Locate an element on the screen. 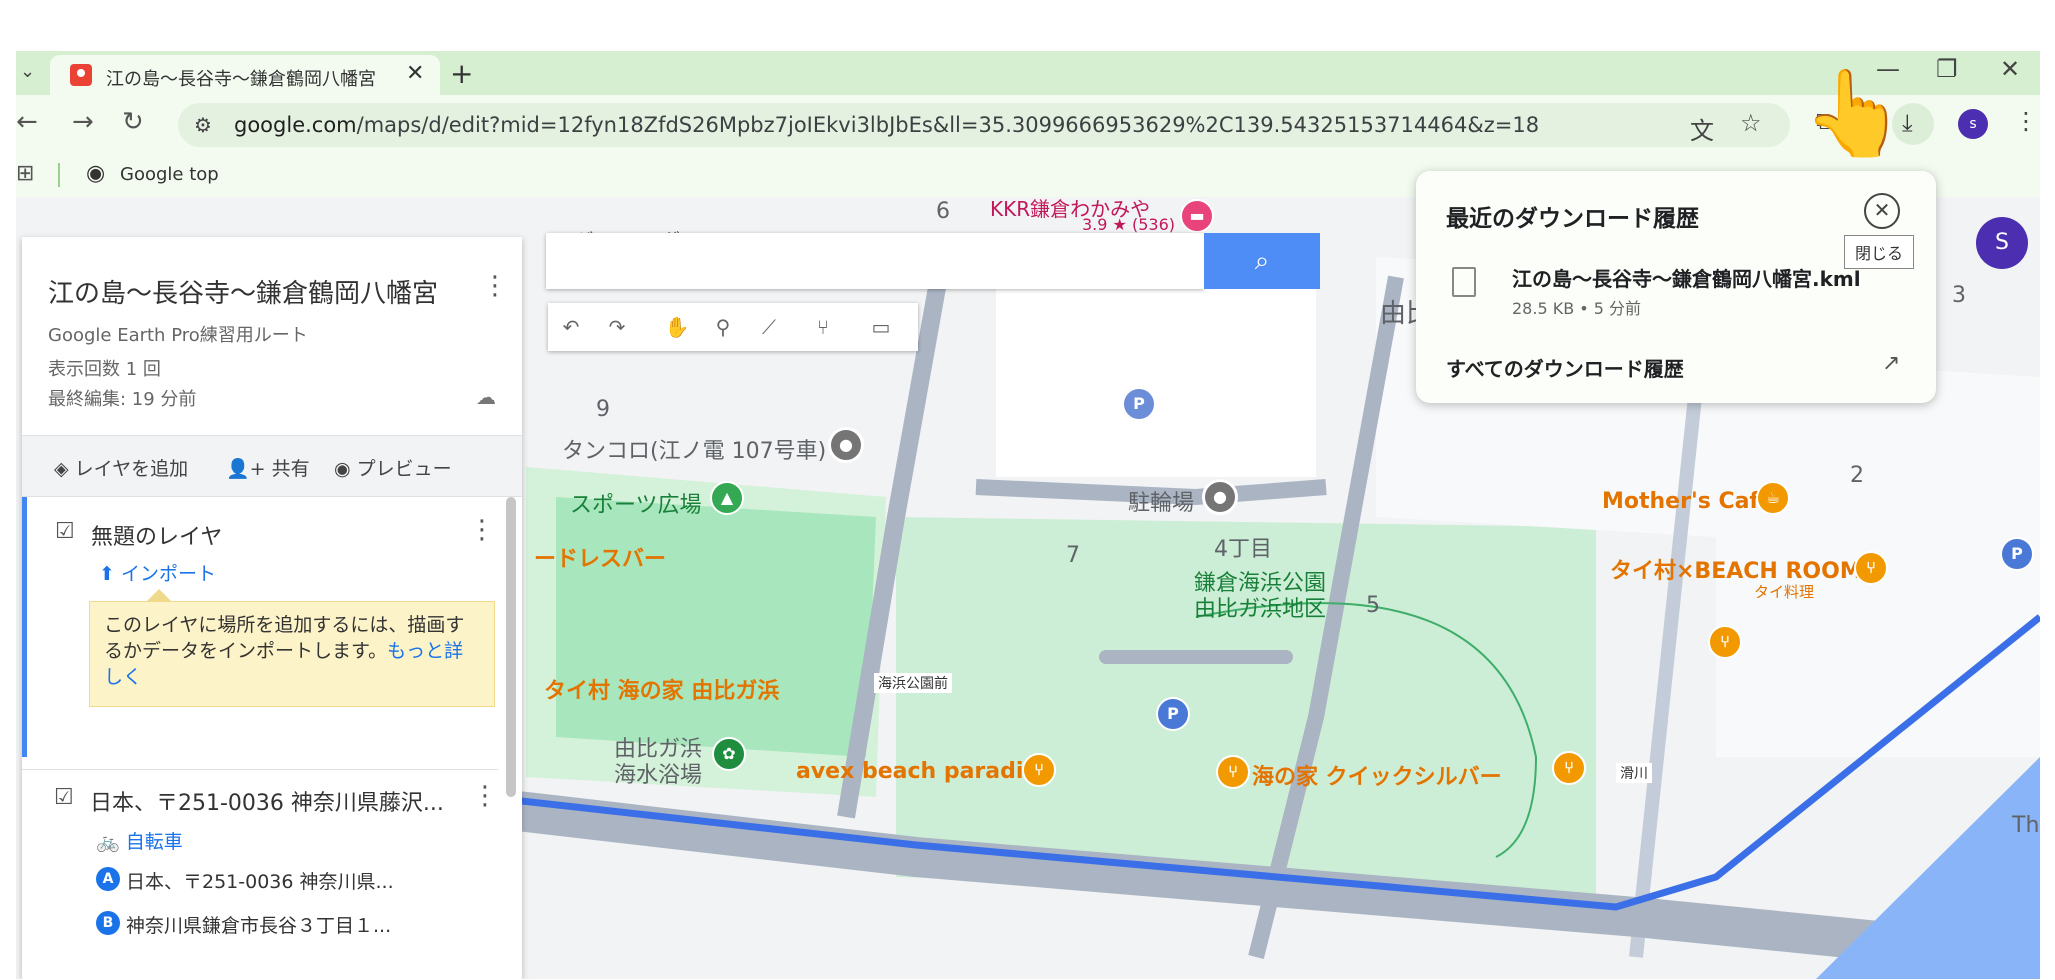 The image size is (2055, 980). map-label-tai-beach-sub: タイ料理 is located at coordinates (1784, 592).